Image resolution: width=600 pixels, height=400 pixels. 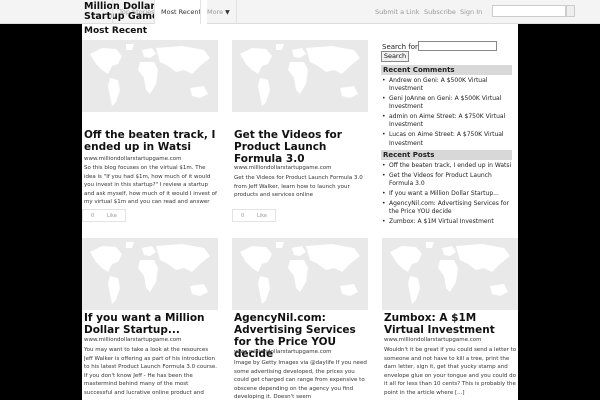 What do you see at coordinates (407, 98) in the screenshot?
I see `comment-author: Geni JoAnne` at bounding box center [407, 98].